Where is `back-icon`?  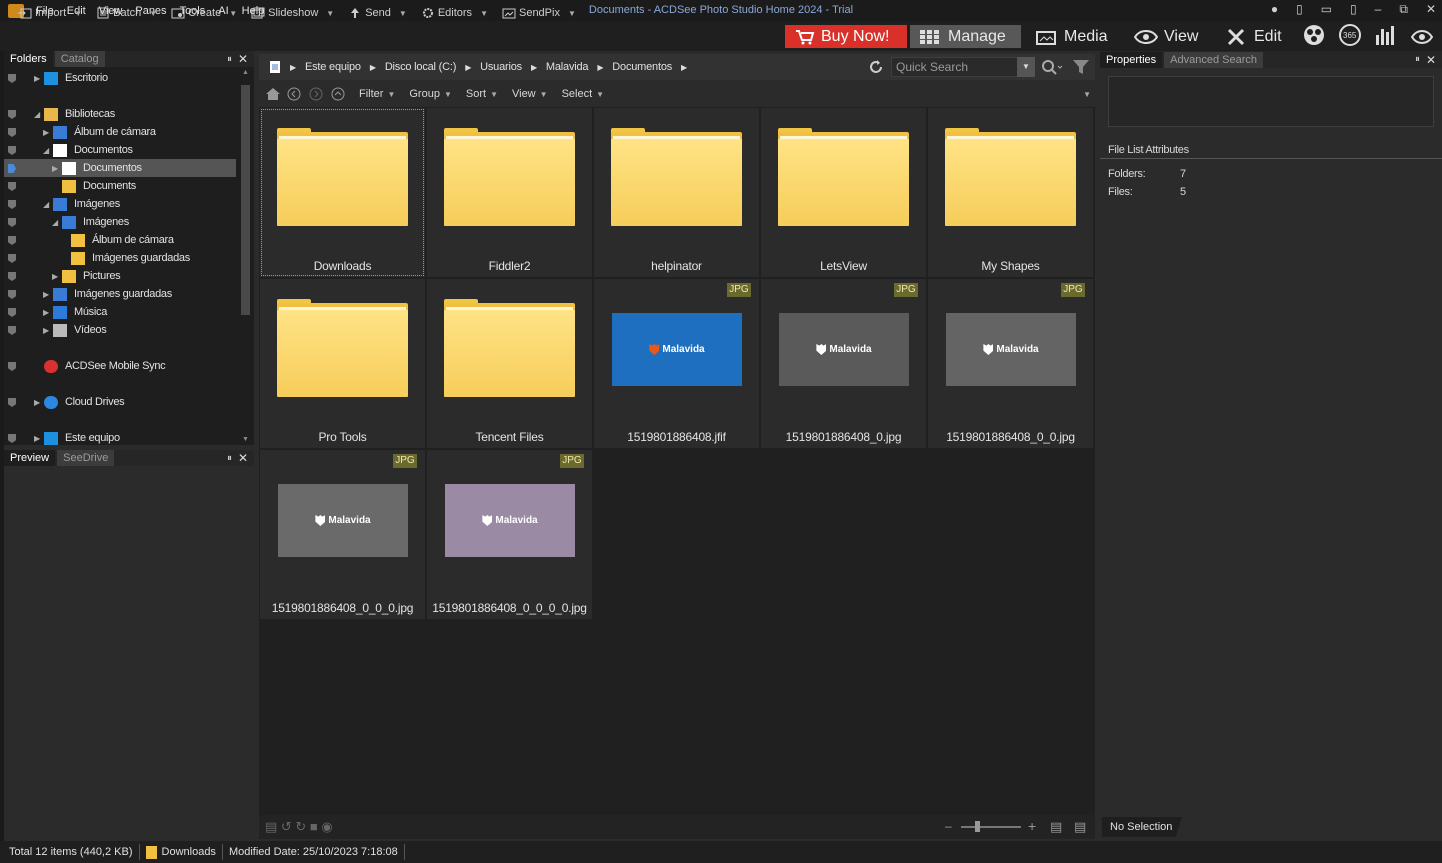
back-icon is located at coordinates (295, 94).